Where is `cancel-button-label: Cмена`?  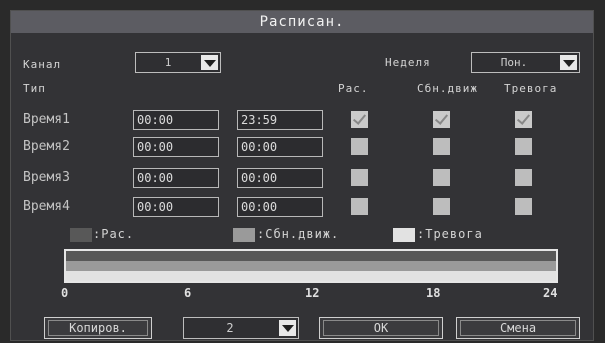
cancel-button-label: Cмена is located at coordinates (518, 328).